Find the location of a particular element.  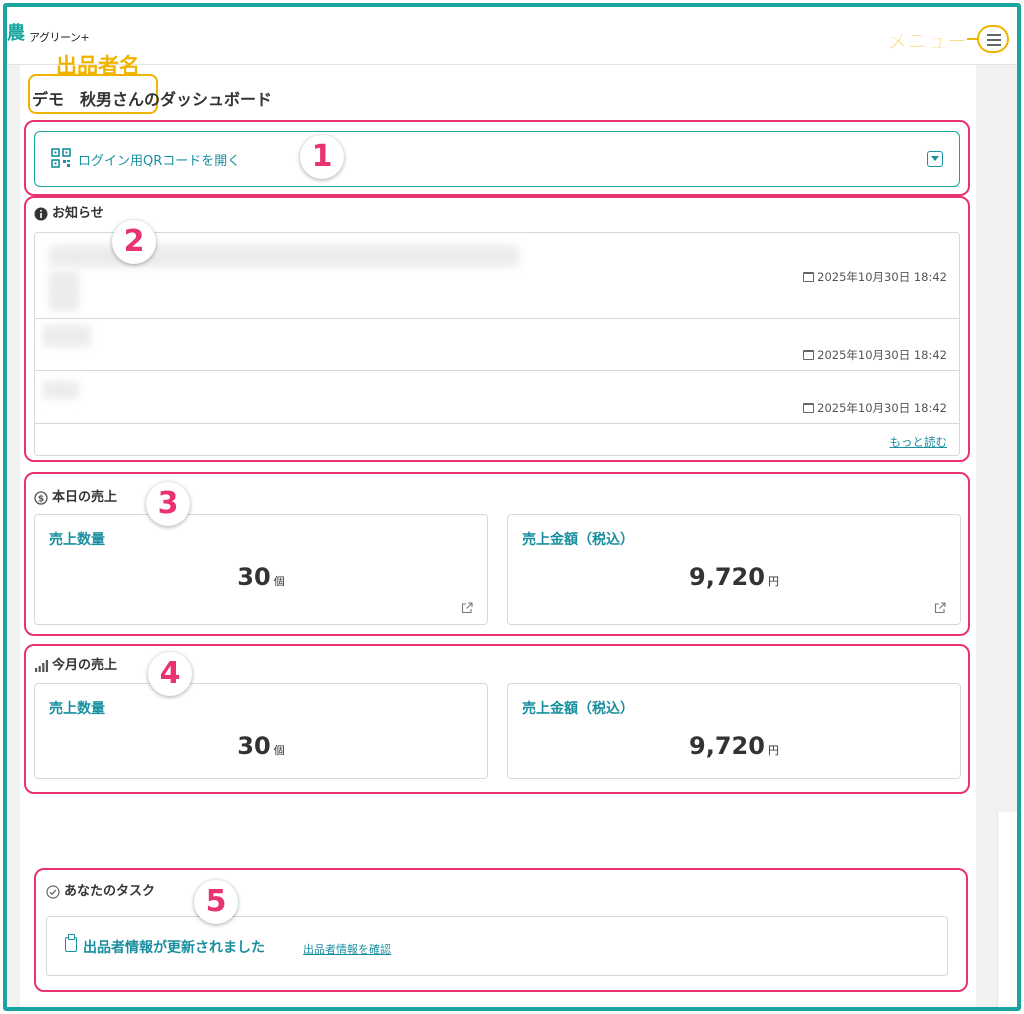

logo-text: アグリーン+ is located at coordinates (59, 37).